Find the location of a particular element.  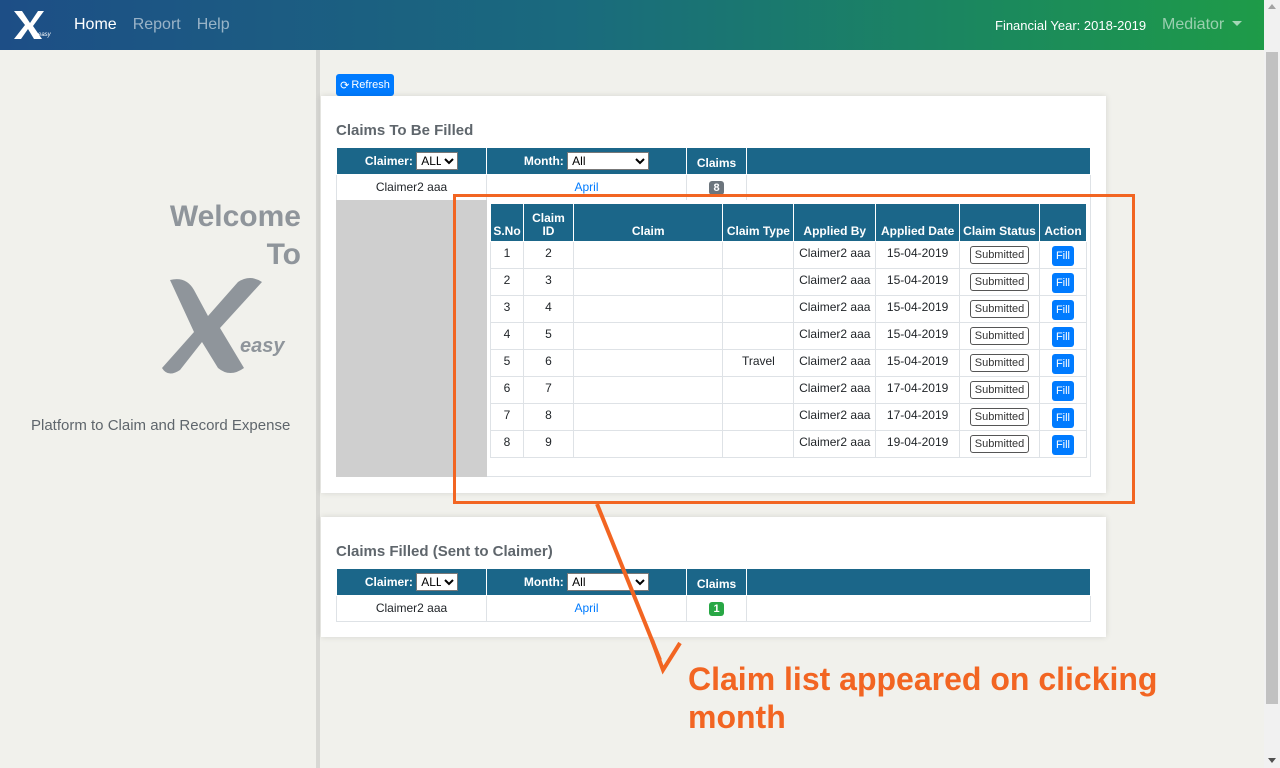

filled-empty-cell is located at coordinates (918, 608).